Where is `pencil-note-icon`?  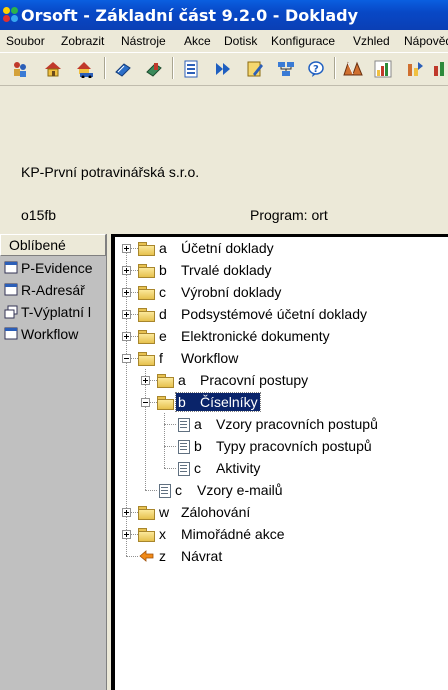
pencil-note-icon is located at coordinates (255, 69).